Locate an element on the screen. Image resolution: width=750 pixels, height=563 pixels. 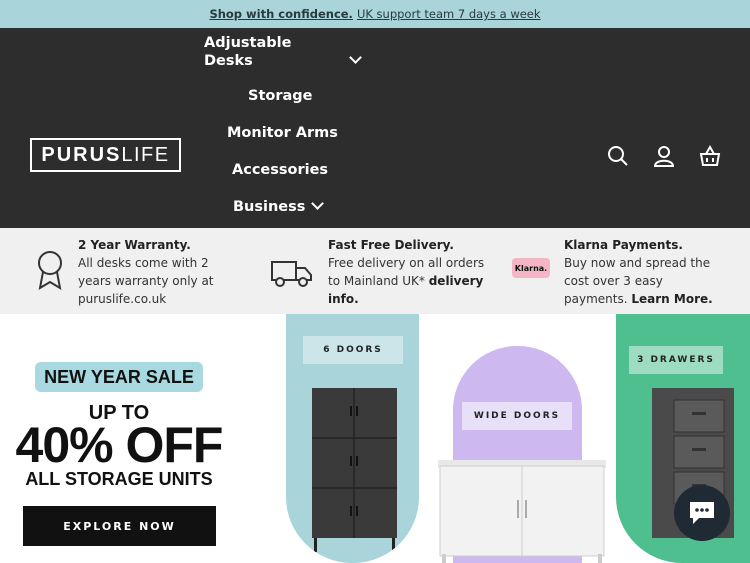
storage-cabinet-drawers is located at coordinates (693, 463).